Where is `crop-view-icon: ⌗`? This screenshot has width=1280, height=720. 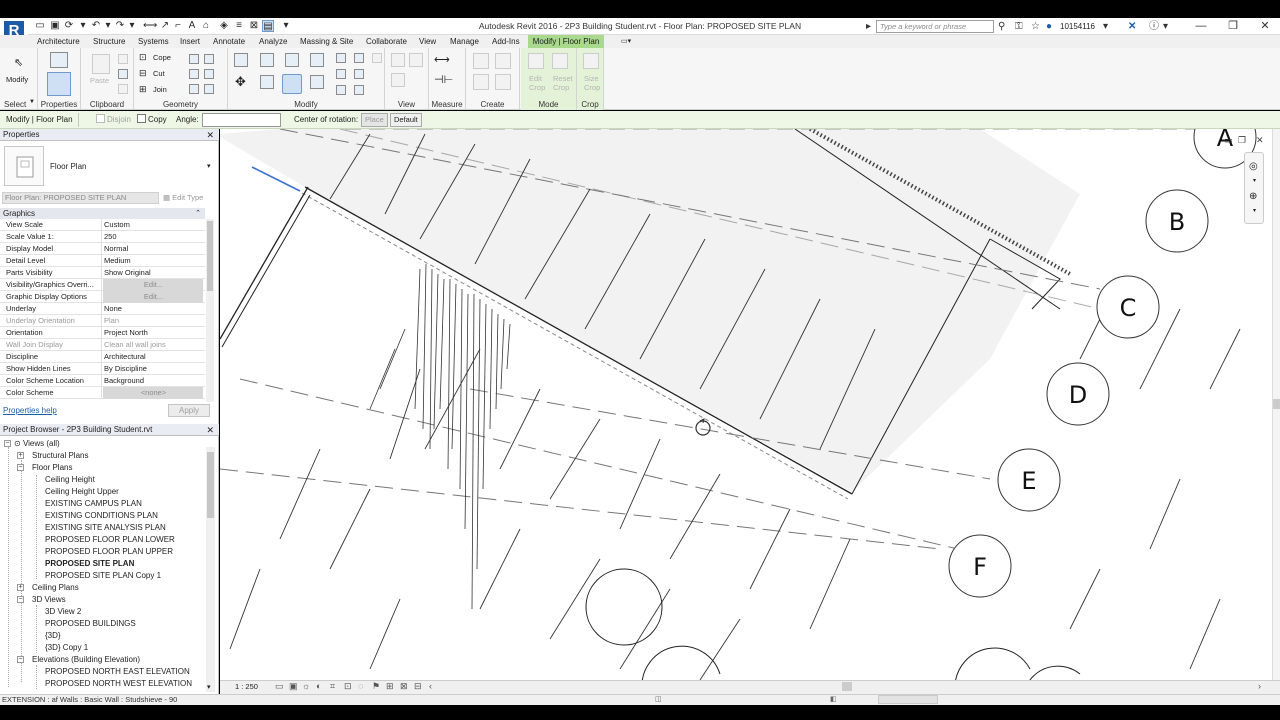
crop-view-icon: ⌗ is located at coordinates (332, 686).